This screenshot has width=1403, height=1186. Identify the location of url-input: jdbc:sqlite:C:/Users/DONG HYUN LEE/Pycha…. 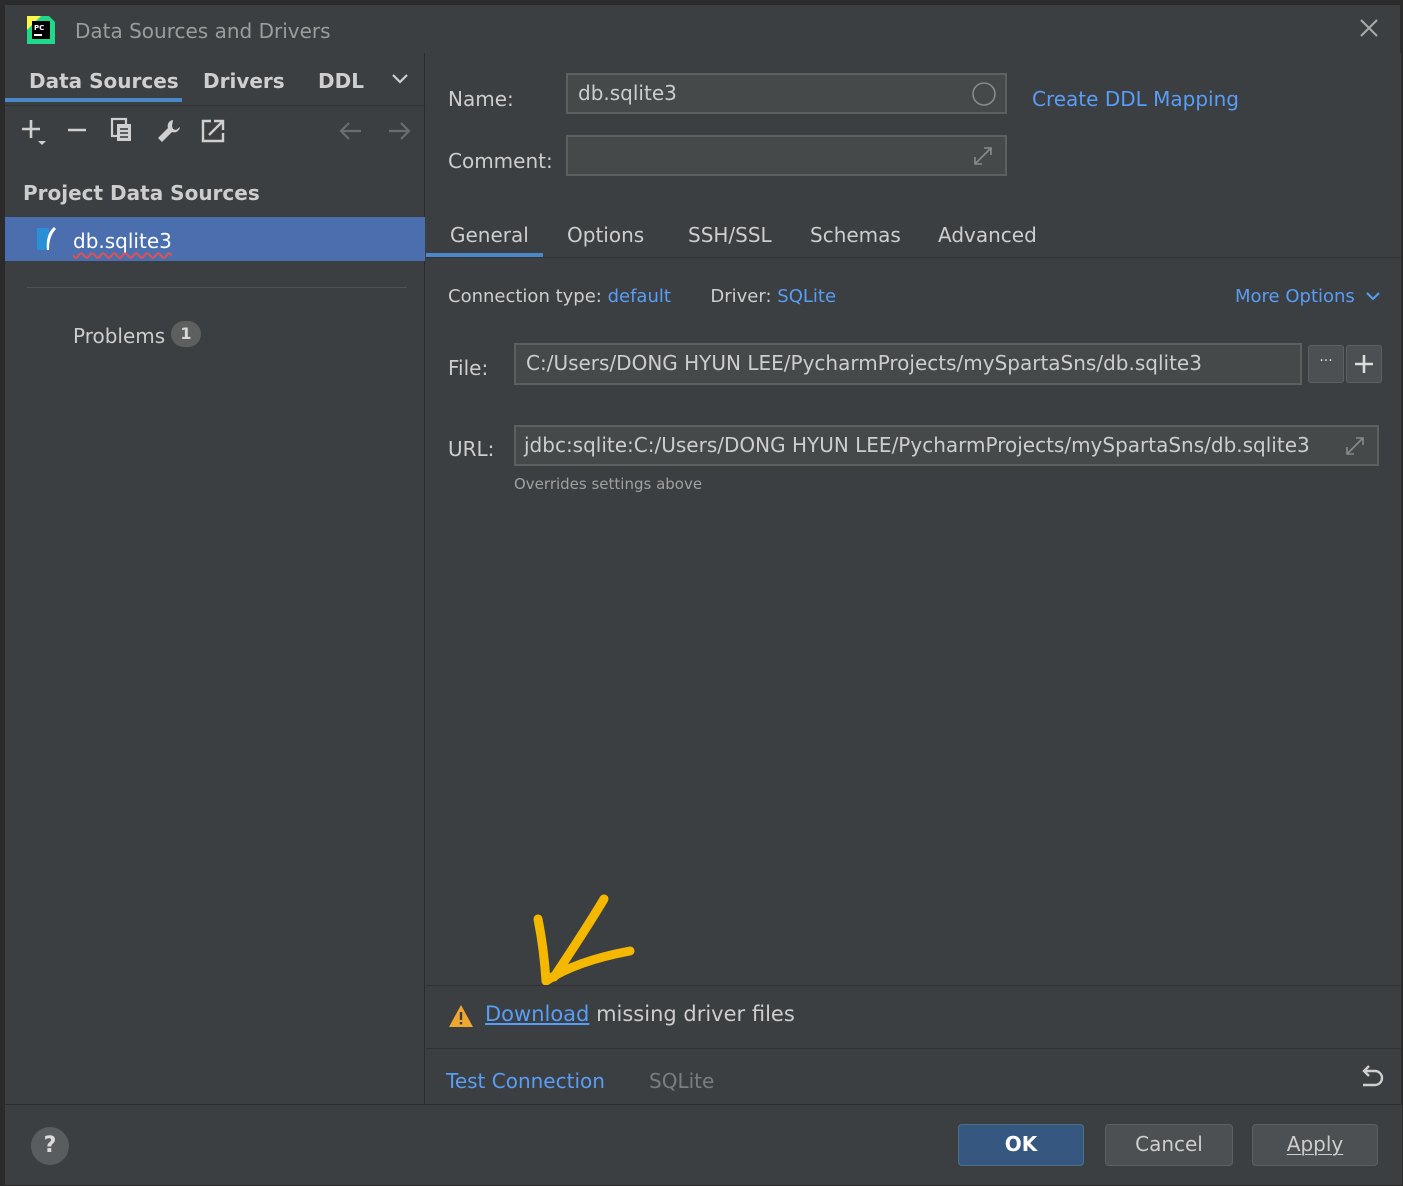
(946, 445).